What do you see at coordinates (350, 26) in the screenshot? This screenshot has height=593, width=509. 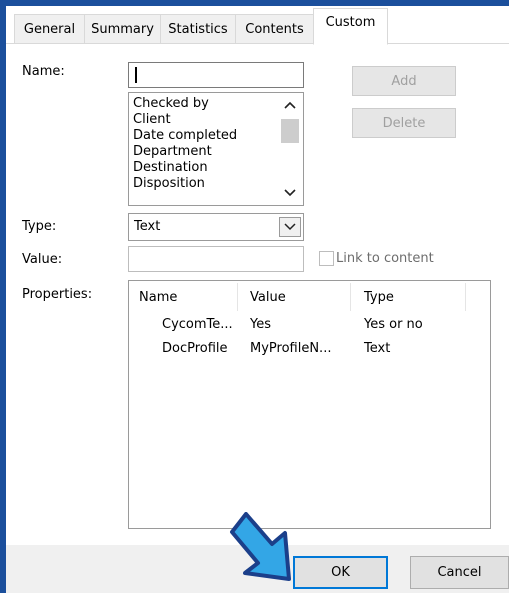 I see `tab-custom: Custom` at bounding box center [350, 26].